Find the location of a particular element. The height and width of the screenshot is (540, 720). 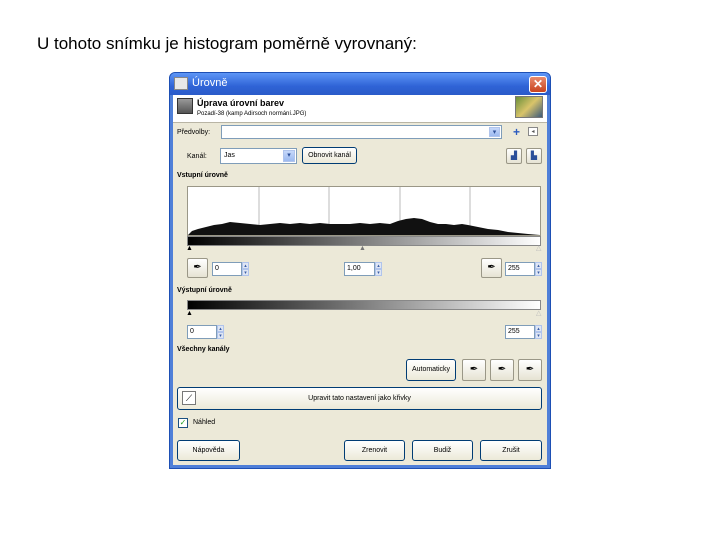

white-point-picker-icon: ✒ is located at coordinates (491, 268).